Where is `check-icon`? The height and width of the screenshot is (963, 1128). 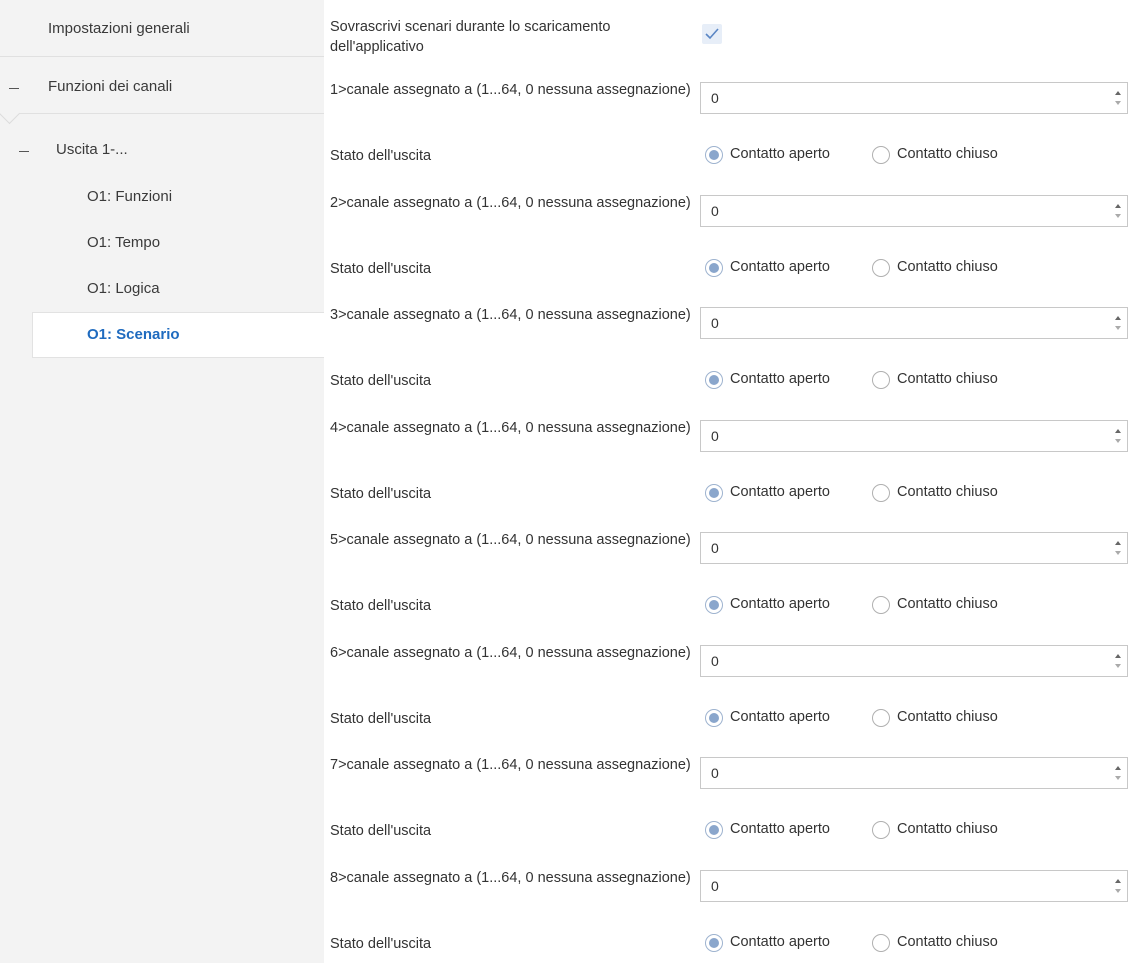
check-icon is located at coordinates (712, 34).